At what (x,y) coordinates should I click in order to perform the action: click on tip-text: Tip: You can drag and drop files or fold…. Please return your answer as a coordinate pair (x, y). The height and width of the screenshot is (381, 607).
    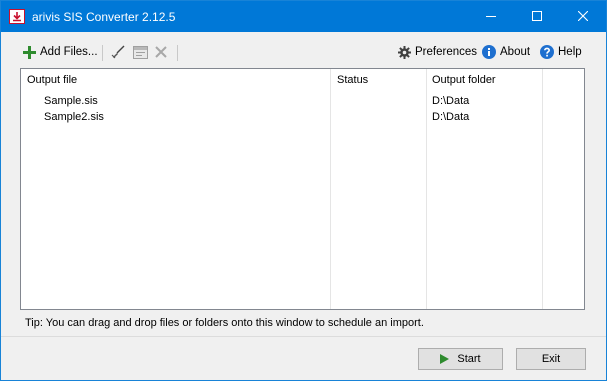
    Looking at the image, I should click on (224, 323).